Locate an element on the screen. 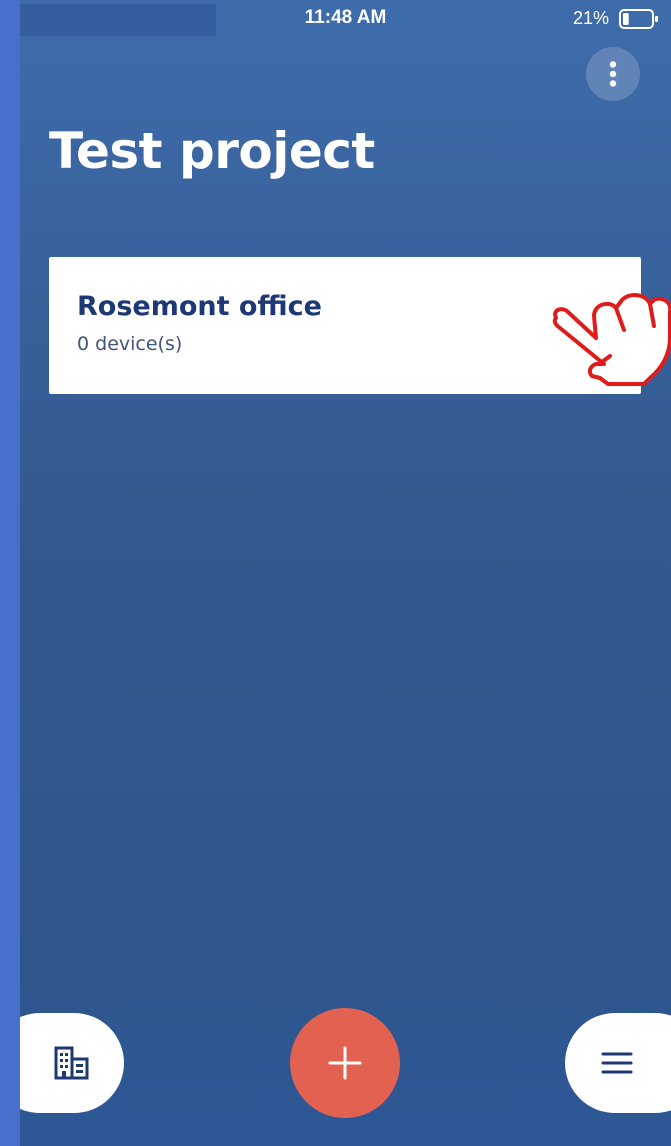 The image size is (671, 1146). plus-icon is located at coordinates (345, 1063).